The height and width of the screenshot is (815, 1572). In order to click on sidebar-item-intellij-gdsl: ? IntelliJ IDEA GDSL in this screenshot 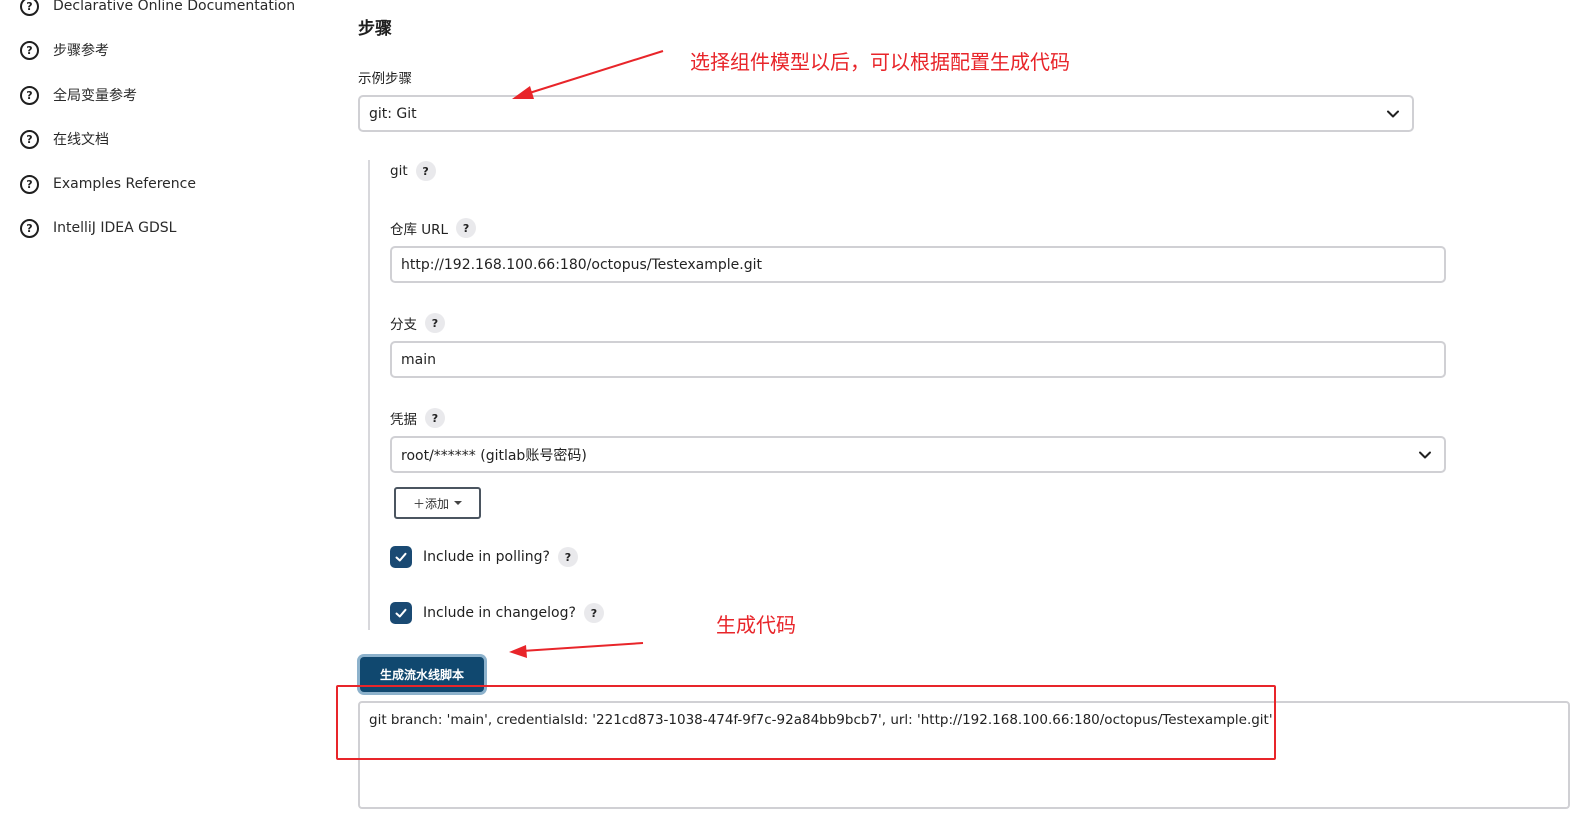, I will do `click(98, 228)`.